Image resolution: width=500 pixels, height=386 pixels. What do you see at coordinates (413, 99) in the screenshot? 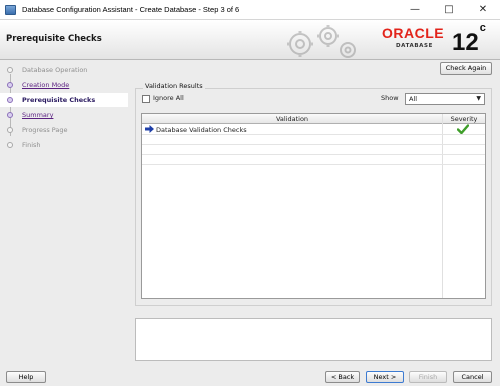
I see `show-filter-value: All` at bounding box center [413, 99].